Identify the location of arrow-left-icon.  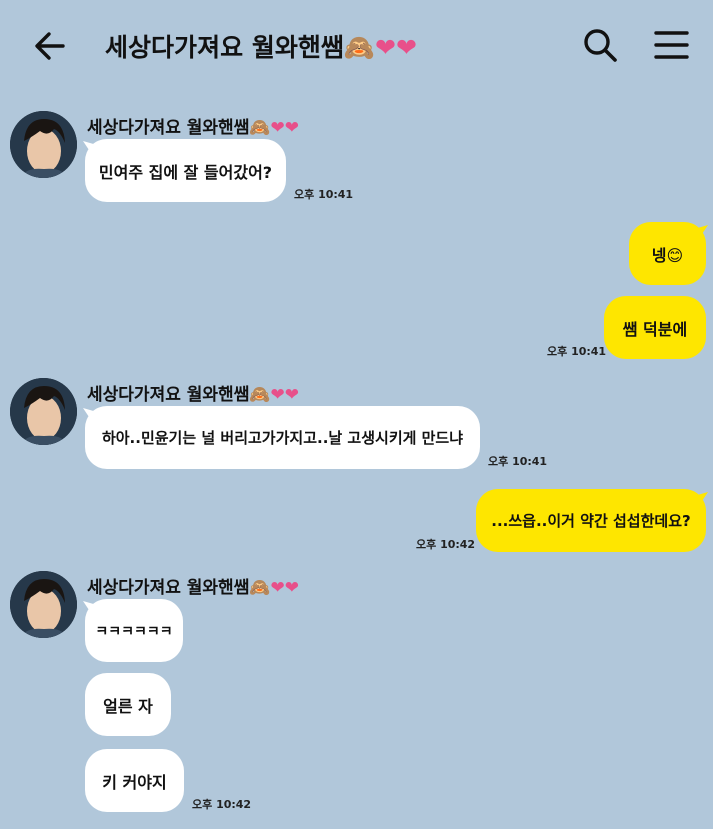
(50, 46).